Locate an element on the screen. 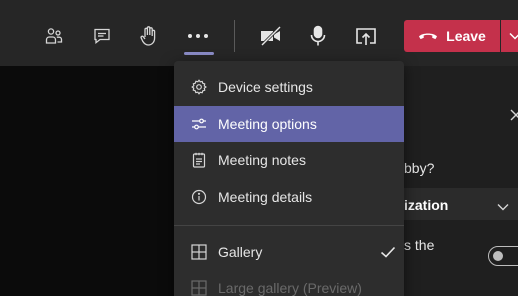 This screenshot has height=296, width=518. participants-button is located at coordinates (54, 36).